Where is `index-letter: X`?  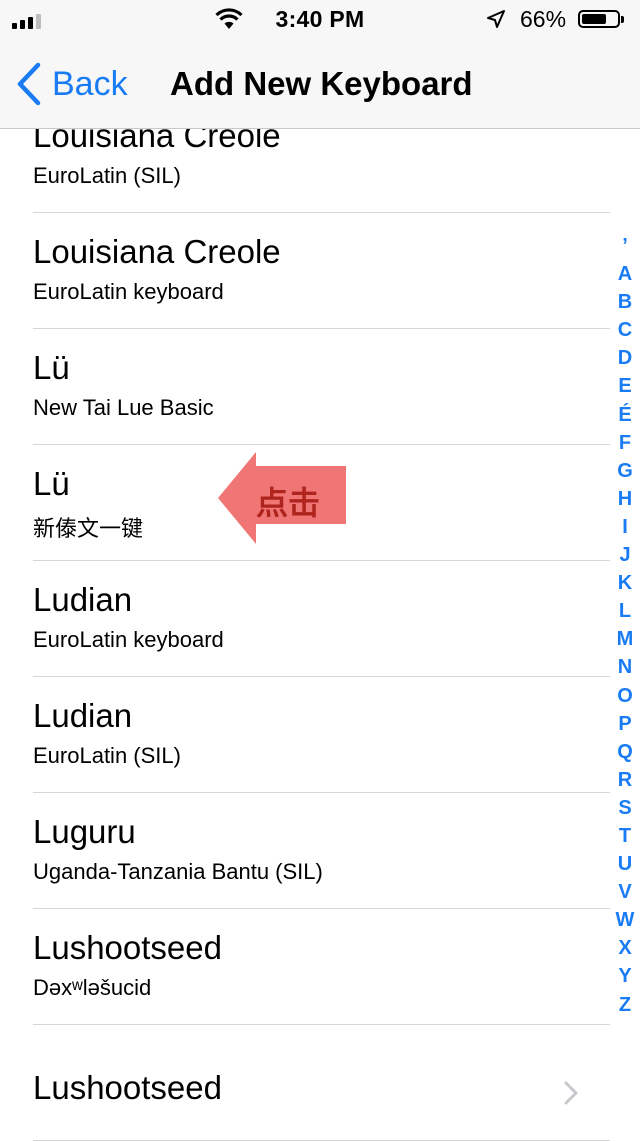
index-letter: X is located at coordinates (625, 948).